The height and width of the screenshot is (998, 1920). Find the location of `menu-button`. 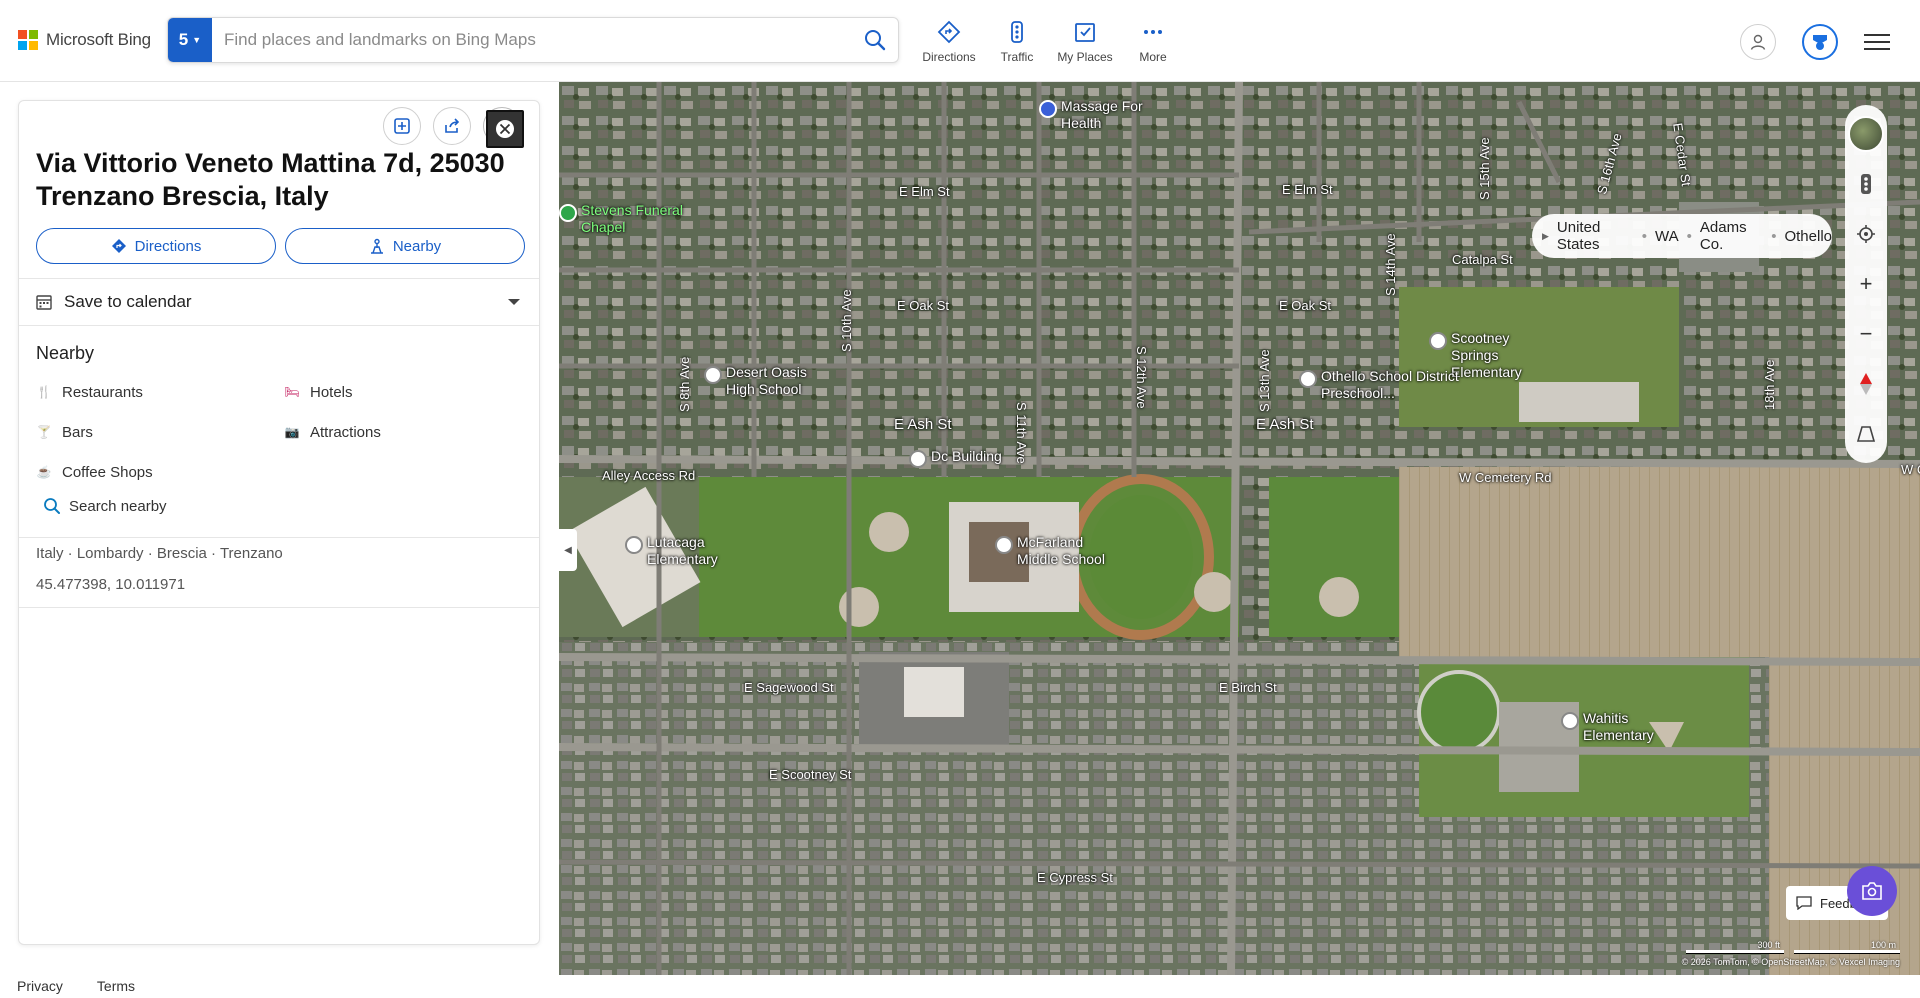

menu-button is located at coordinates (1877, 42).